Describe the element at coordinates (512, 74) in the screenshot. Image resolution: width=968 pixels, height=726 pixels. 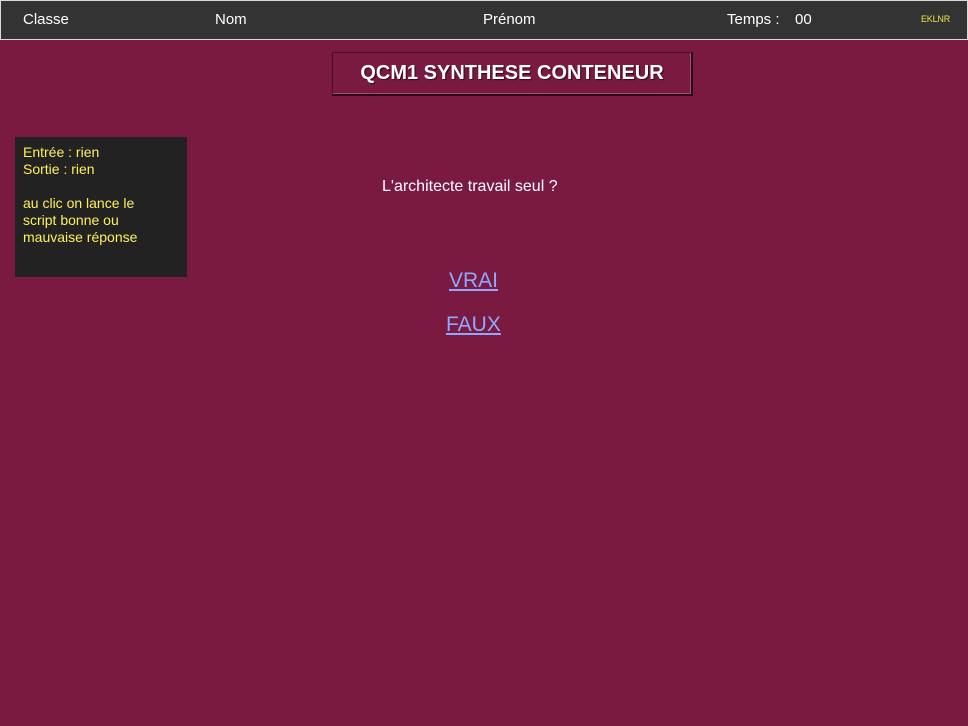
I see `page-title: QCM1 SYNTHESE CONTENEUR` at that location.